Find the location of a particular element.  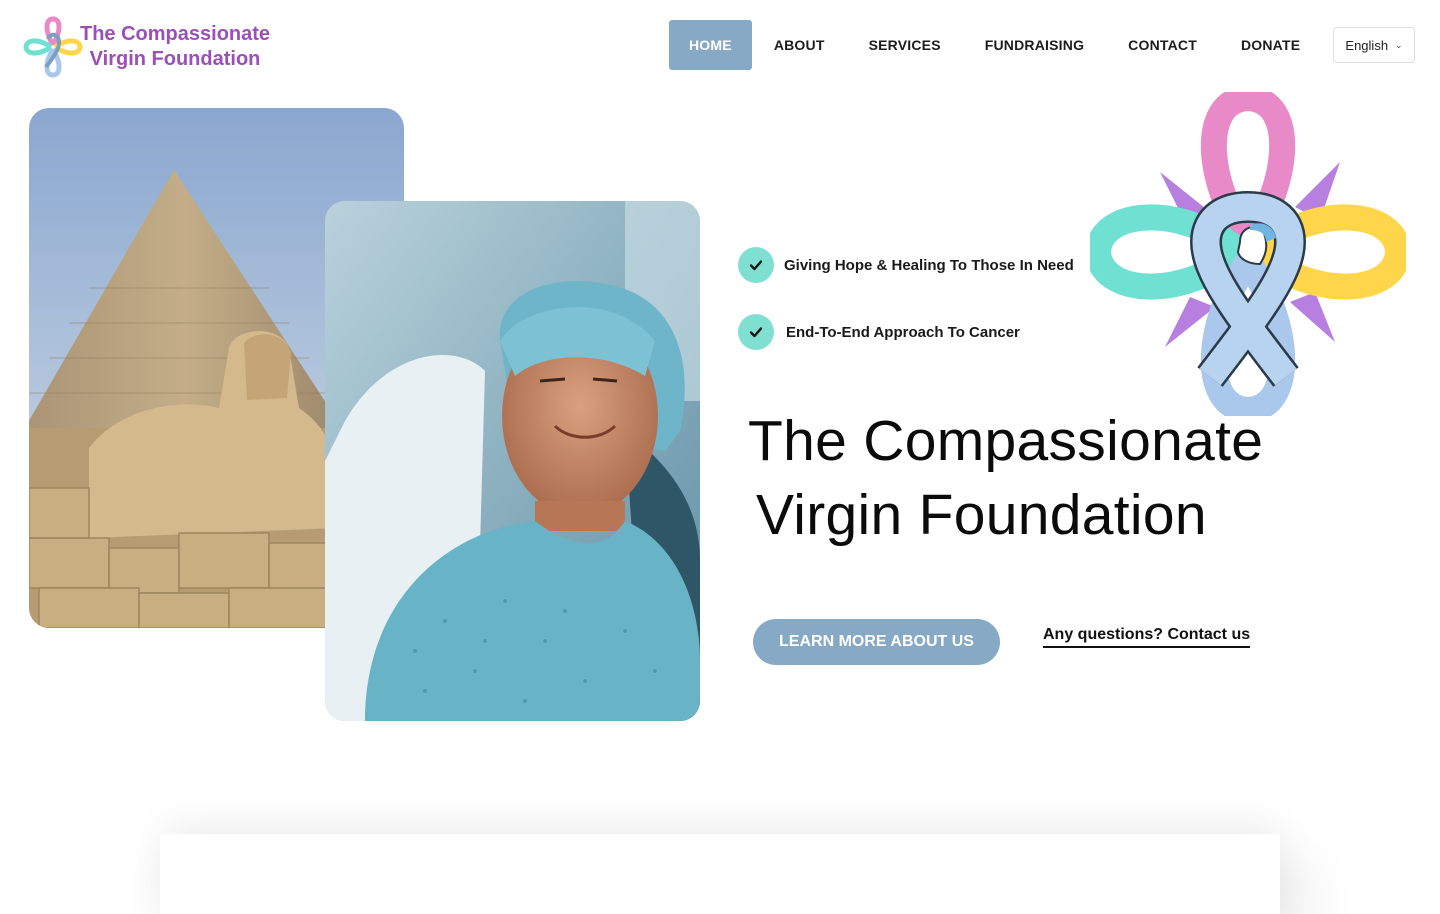

hero-title: The Compassionate Virgin Foundation is located at coordinates (1028, 478).